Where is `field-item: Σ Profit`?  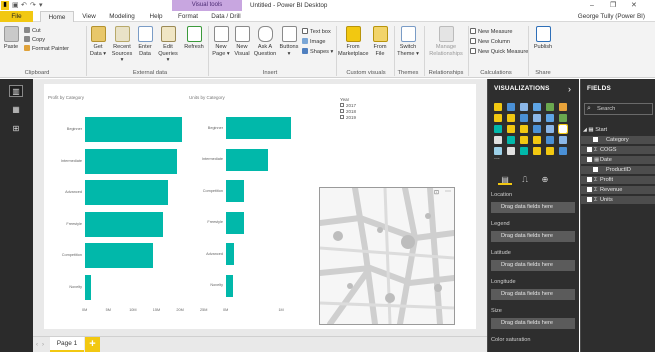 field-item: Σ Profit is located at coordinates (618, 180).